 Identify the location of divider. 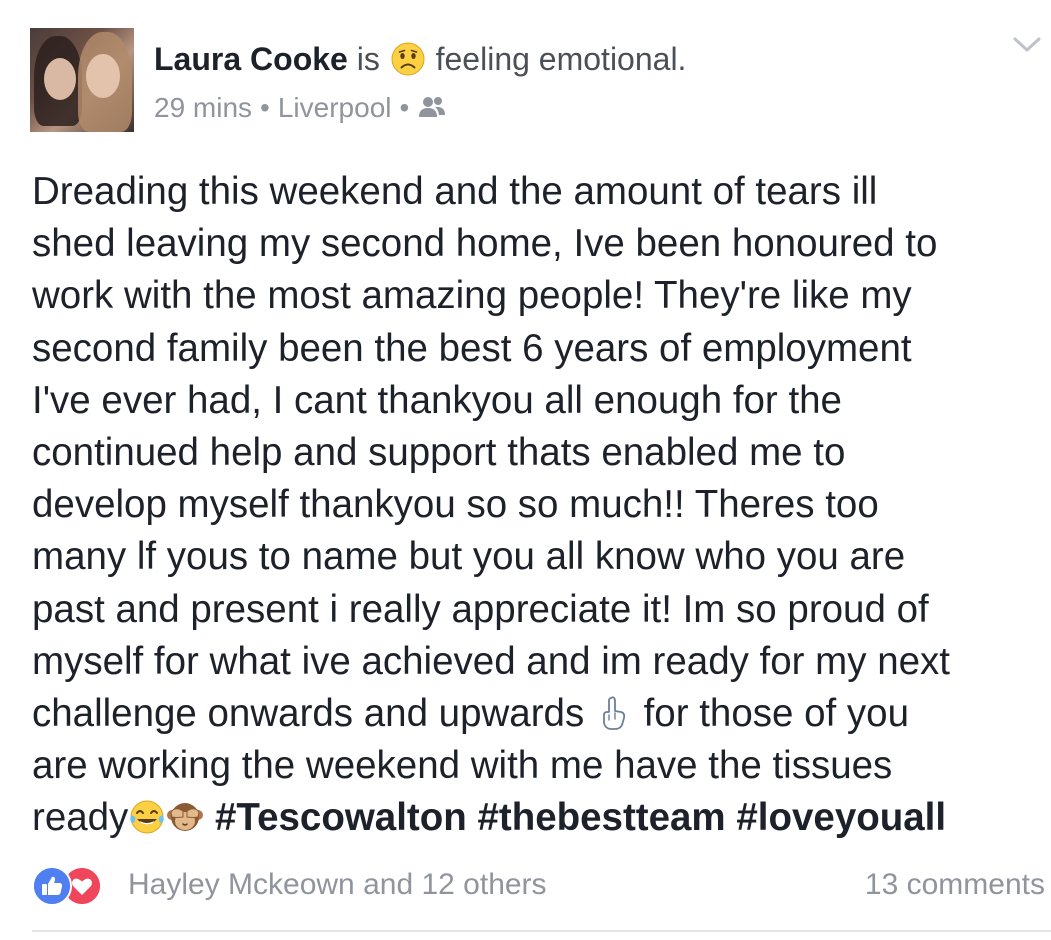
(541, 931).